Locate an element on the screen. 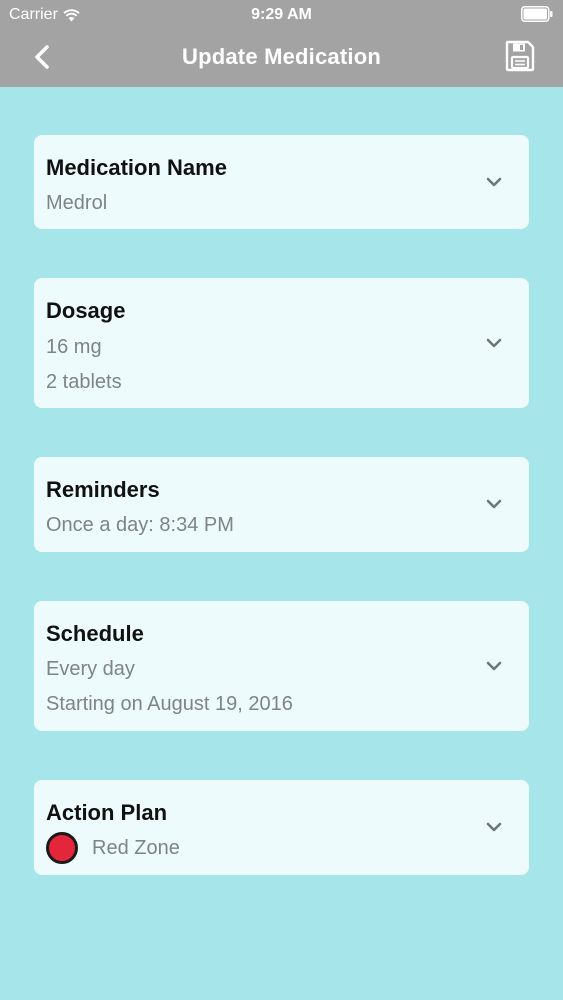 The width and height of the screenshot is (563, 1000). medication-name-card: Medication Name Medrol is located at coordinates (281, 182).